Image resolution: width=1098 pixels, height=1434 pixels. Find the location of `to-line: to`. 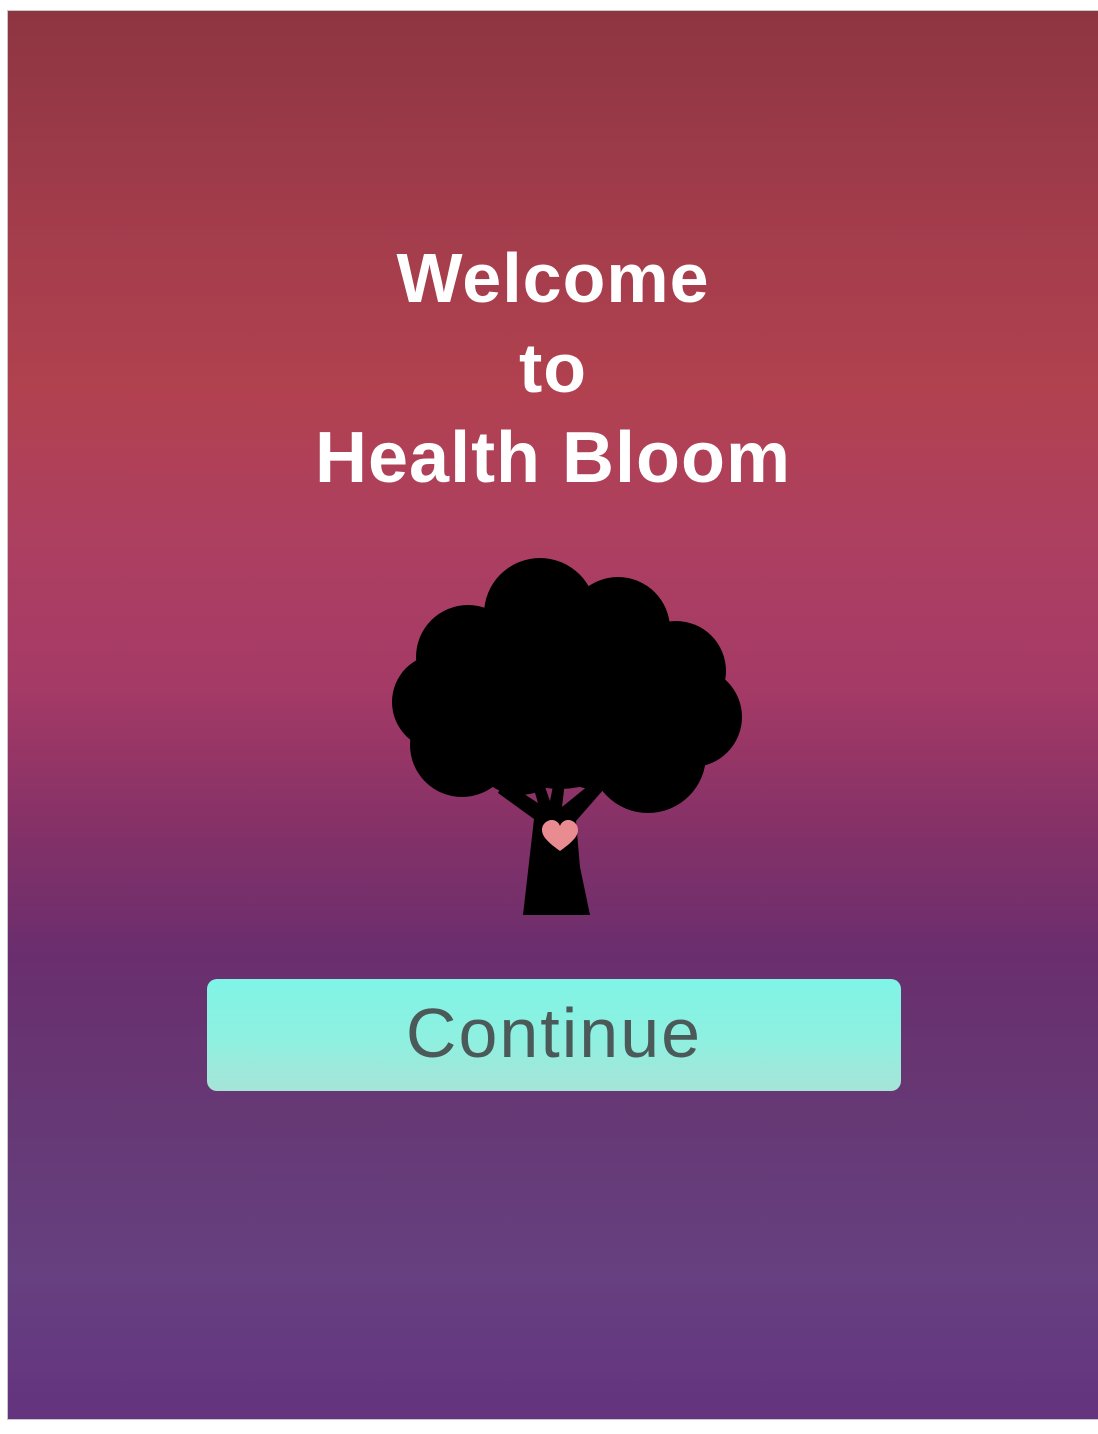

to-line: to is located at coordinates (553, 368).